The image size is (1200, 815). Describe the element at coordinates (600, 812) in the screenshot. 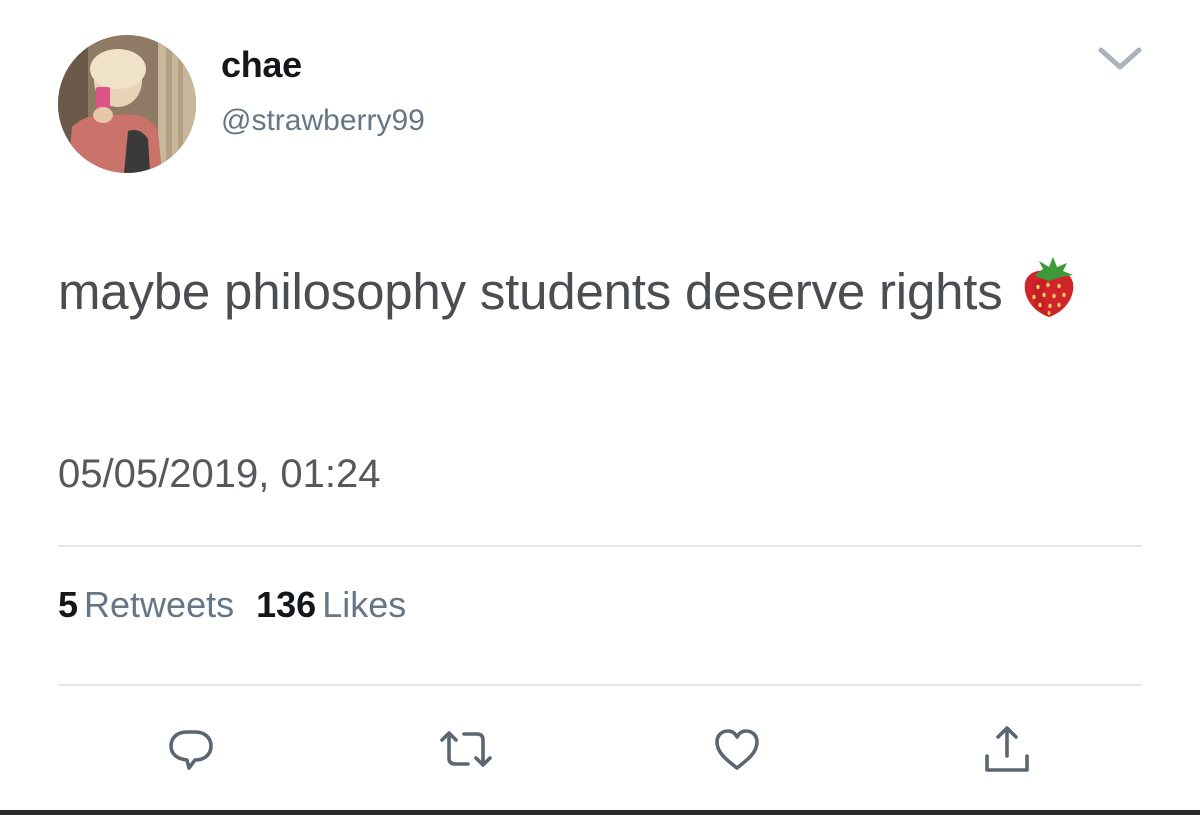

I see `bottom-edge` at that location.